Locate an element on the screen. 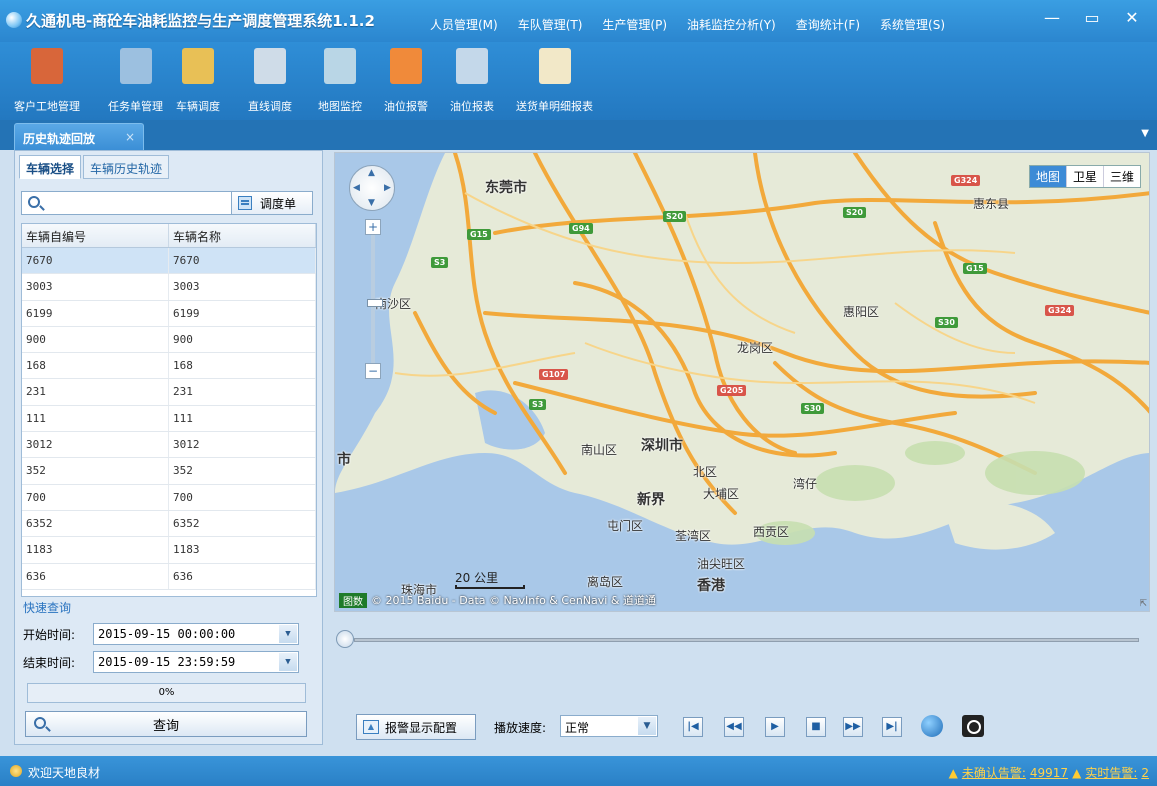  table-row: 700 700 is located at coordinates (169, 497).